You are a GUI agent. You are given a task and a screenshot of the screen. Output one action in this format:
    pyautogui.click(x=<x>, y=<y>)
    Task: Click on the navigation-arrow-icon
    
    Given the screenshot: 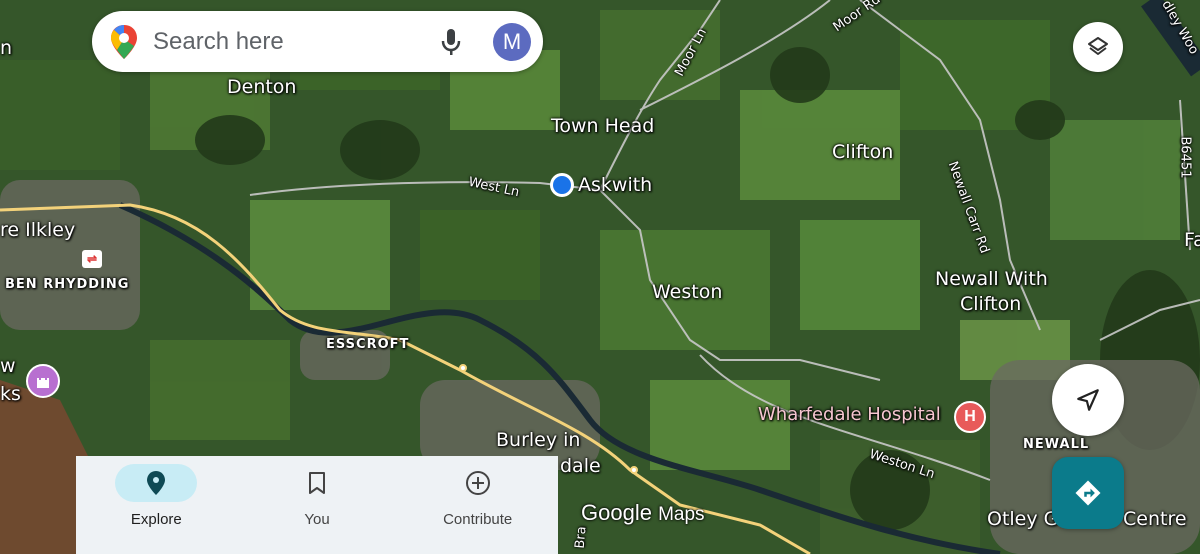 What is the action you would take?
    pyautogui.click(x=1088, y=400)
    